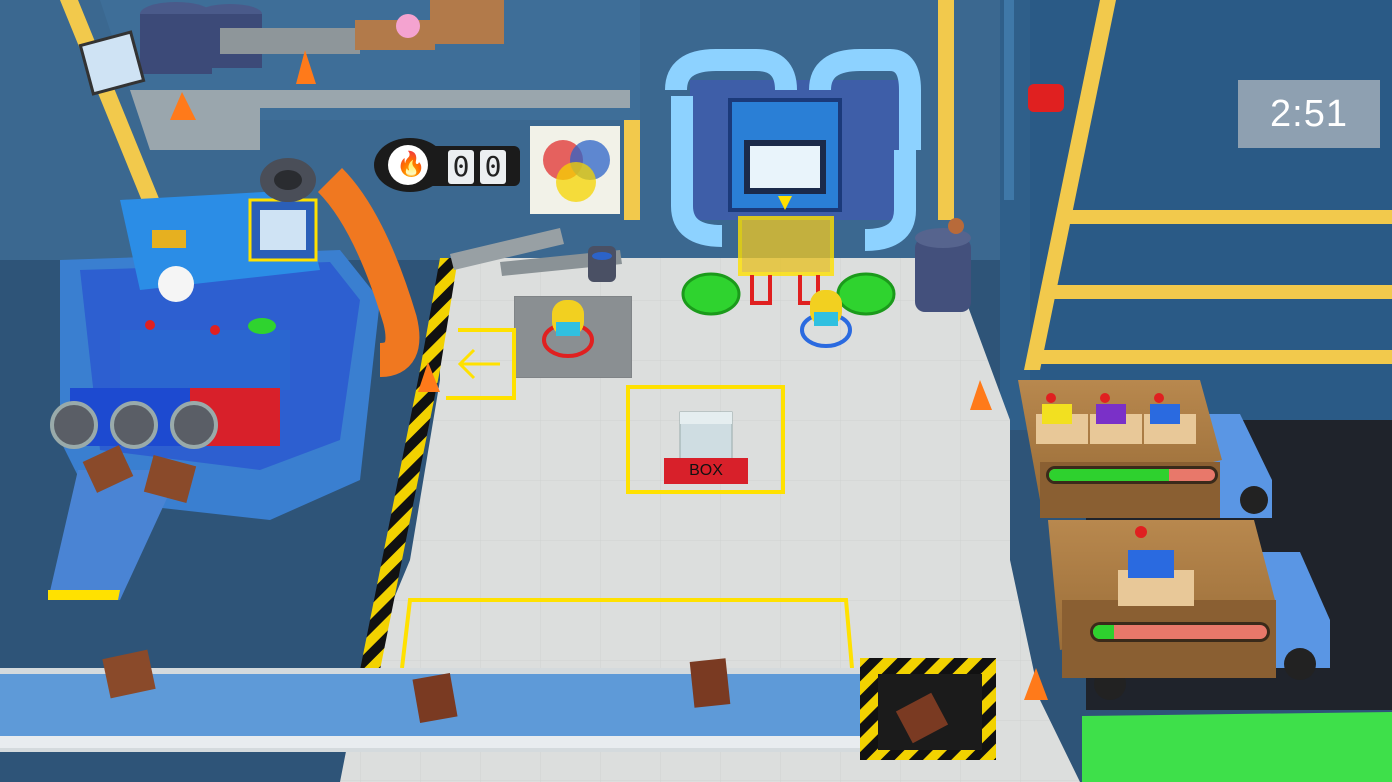  What do you see at coordinates (711, 294) in the screenshot?
I see `green-button-left` at bounding box center [711, 294].